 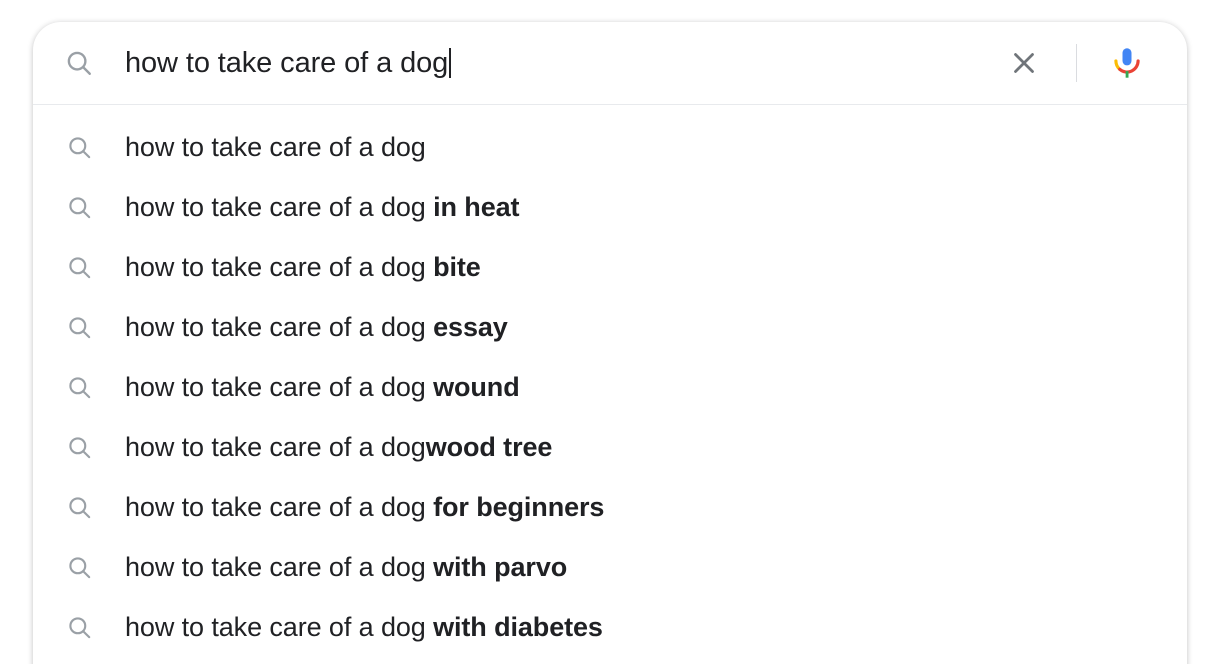 I want to click on suggestion-row: how to take care of a dog with diabetes, so click(x=610, y=627).